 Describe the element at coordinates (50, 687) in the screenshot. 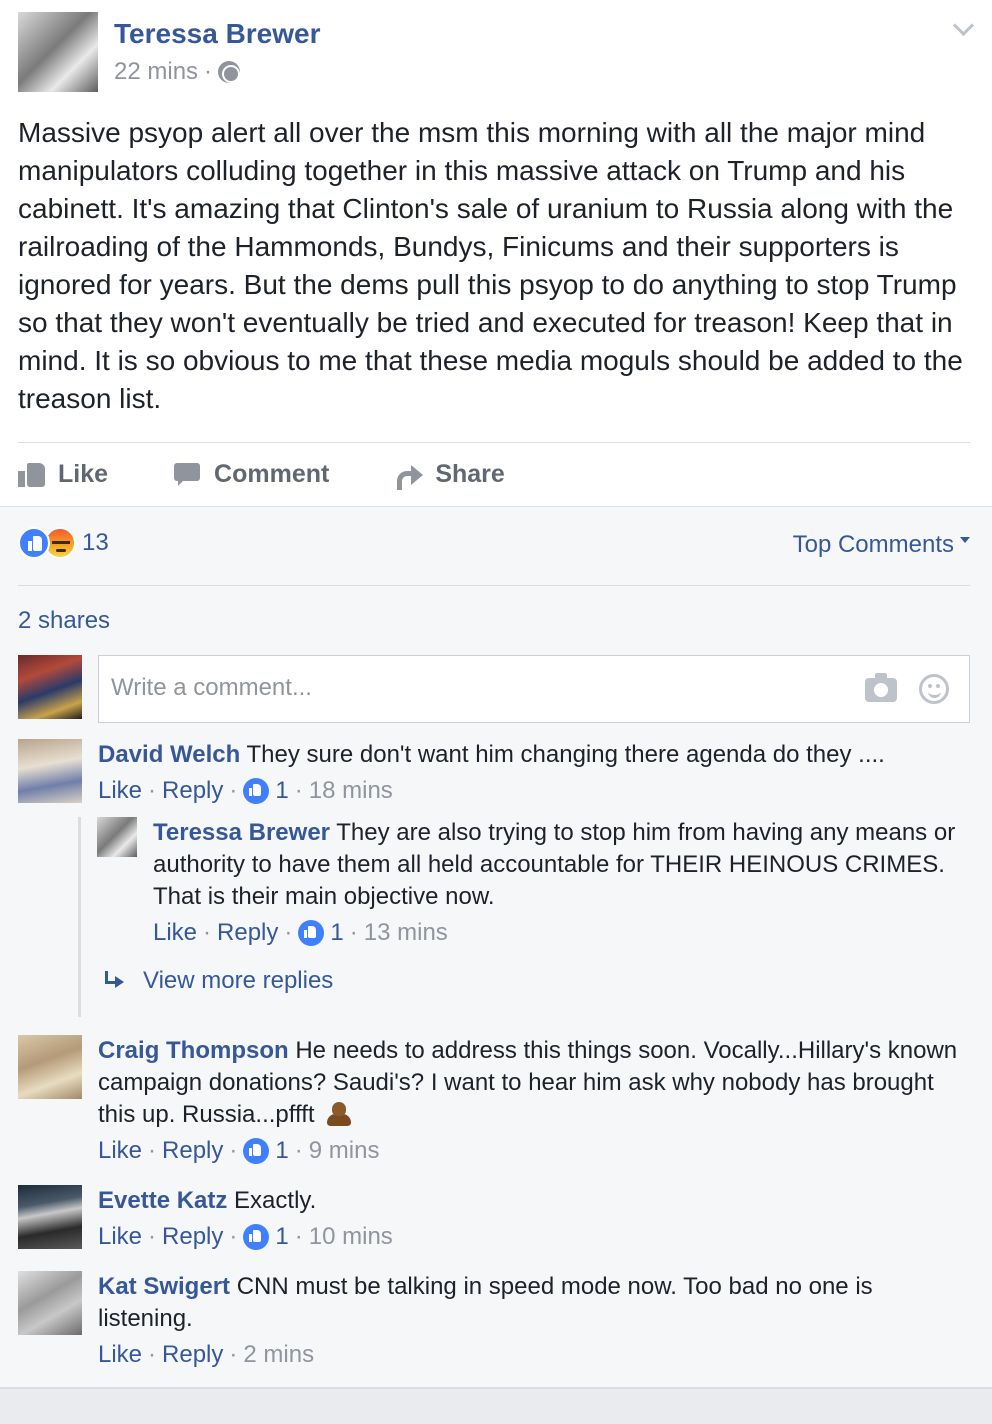

I see `viewer-avatar` at that location.